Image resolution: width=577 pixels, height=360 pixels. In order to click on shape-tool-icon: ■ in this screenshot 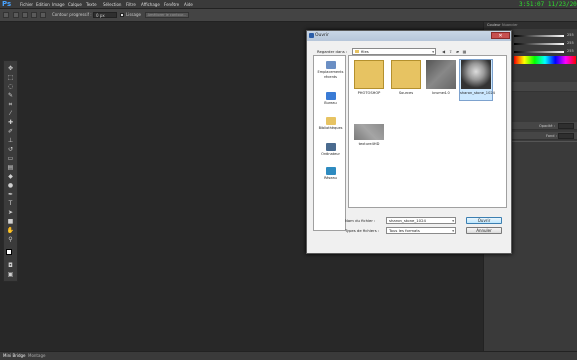, I will do `click(10, 221)`.